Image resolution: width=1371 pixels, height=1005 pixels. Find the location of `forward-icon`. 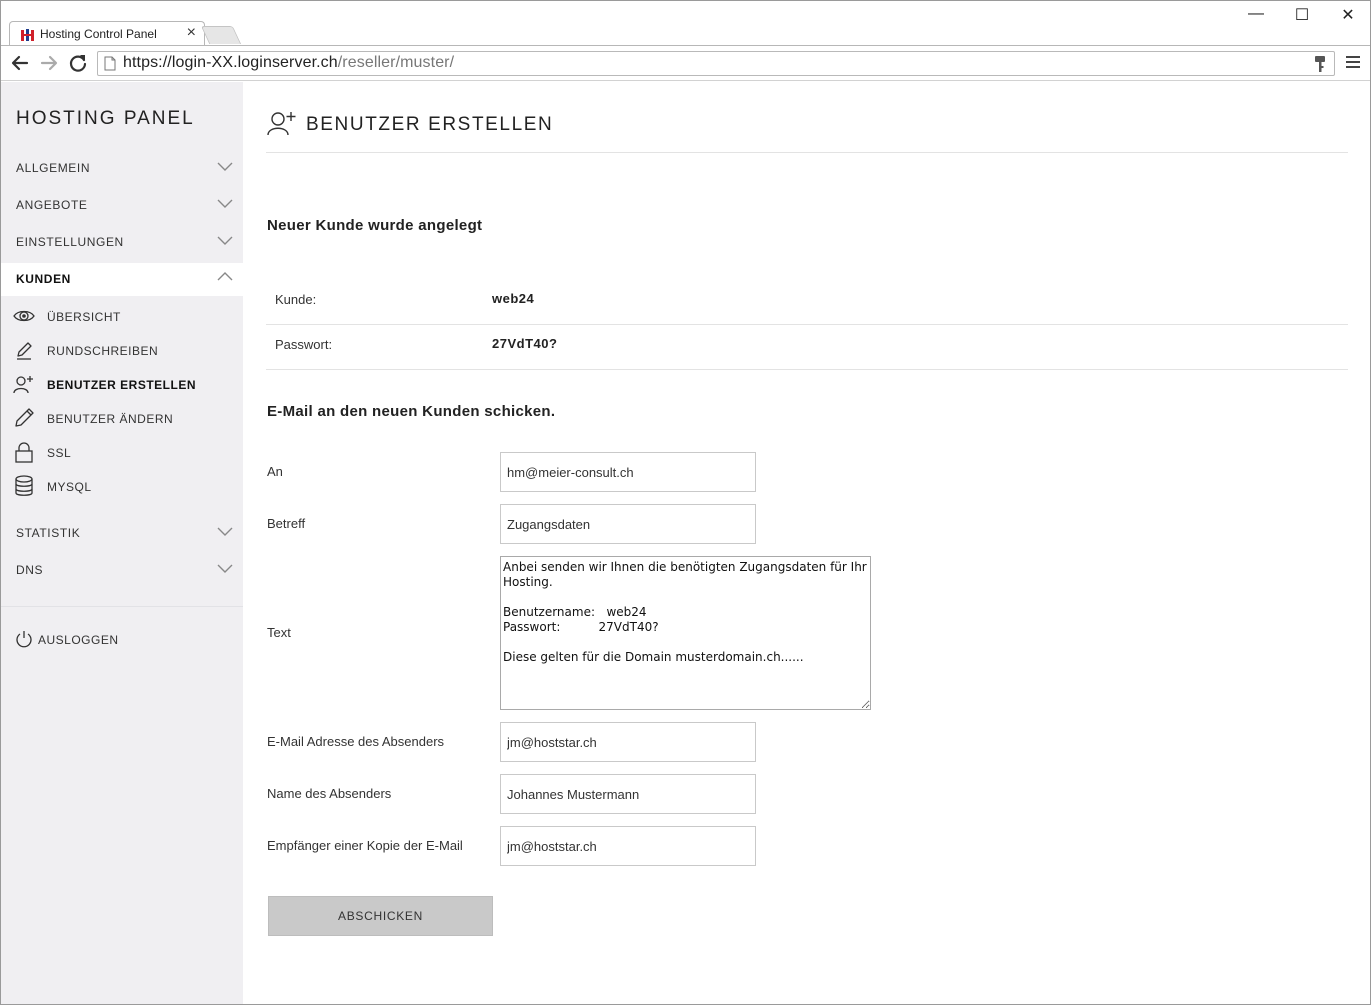

forward-icon is located at coordinates (49, 63).